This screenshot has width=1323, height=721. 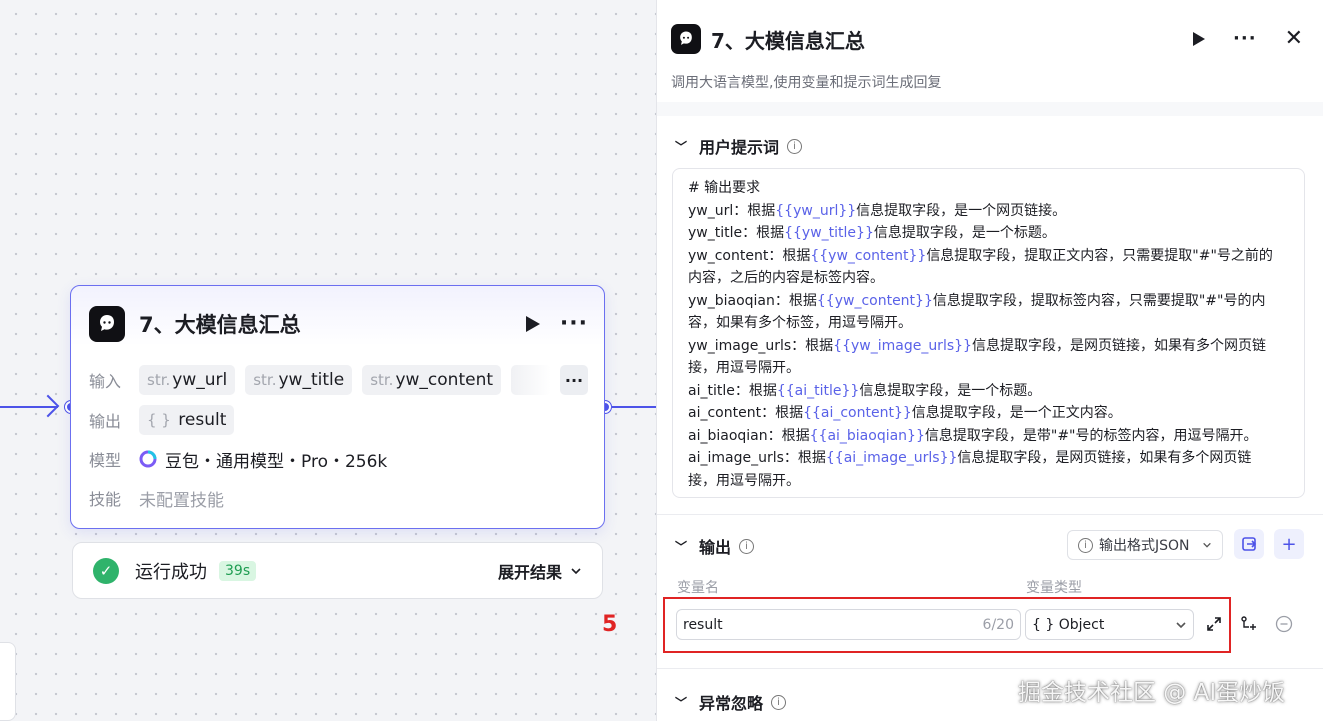 I want to click on prompt-text: 容，如果有多个标签，用逗号隔开。, so click(x=800, y=323).